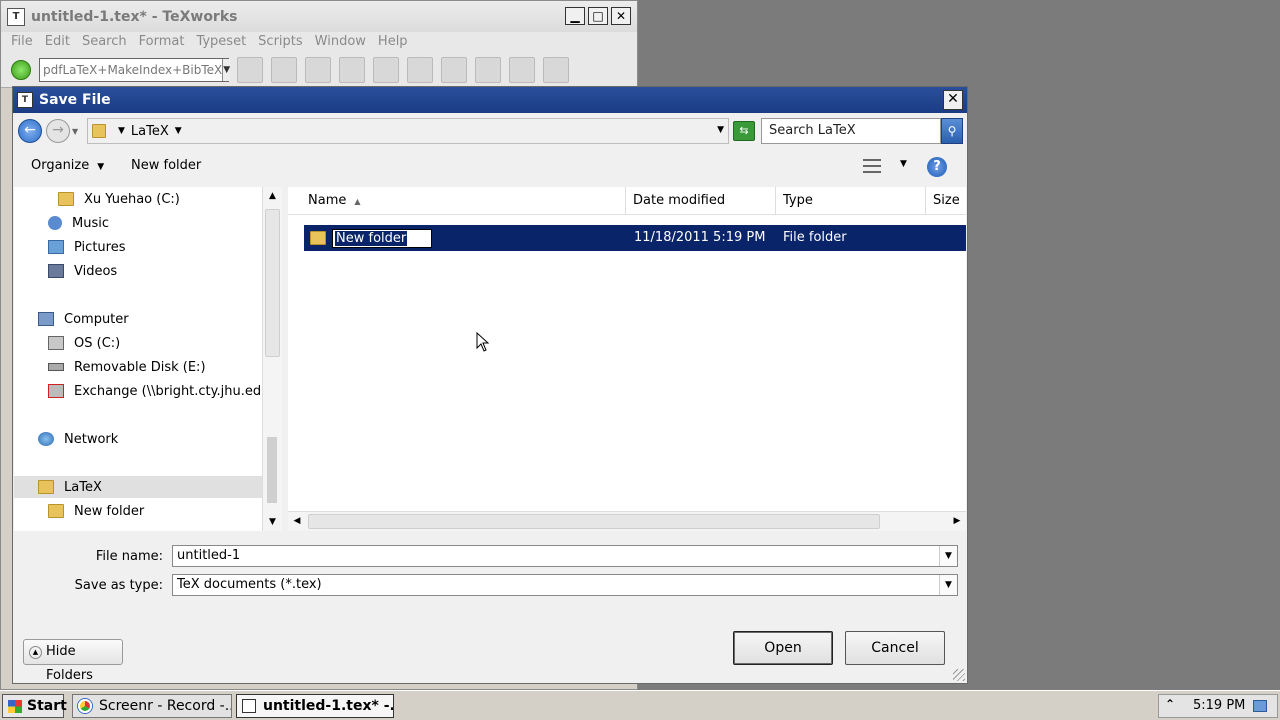 The image size is (1280, 720). Describe the element at coordinates (352, 69) in the screenshot. I see `undo-icon` at that location.